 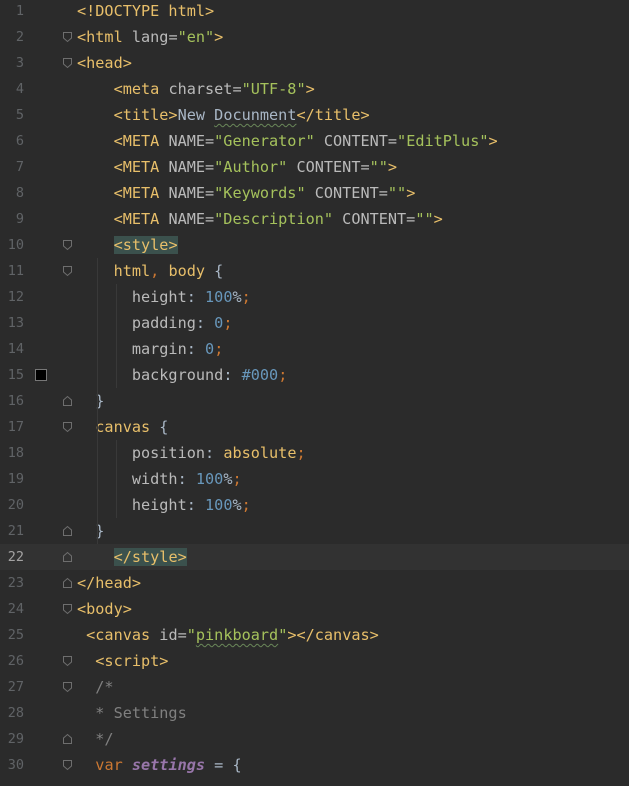 I want to click on code-line: 22 </style>, so click(x=314, y=557).